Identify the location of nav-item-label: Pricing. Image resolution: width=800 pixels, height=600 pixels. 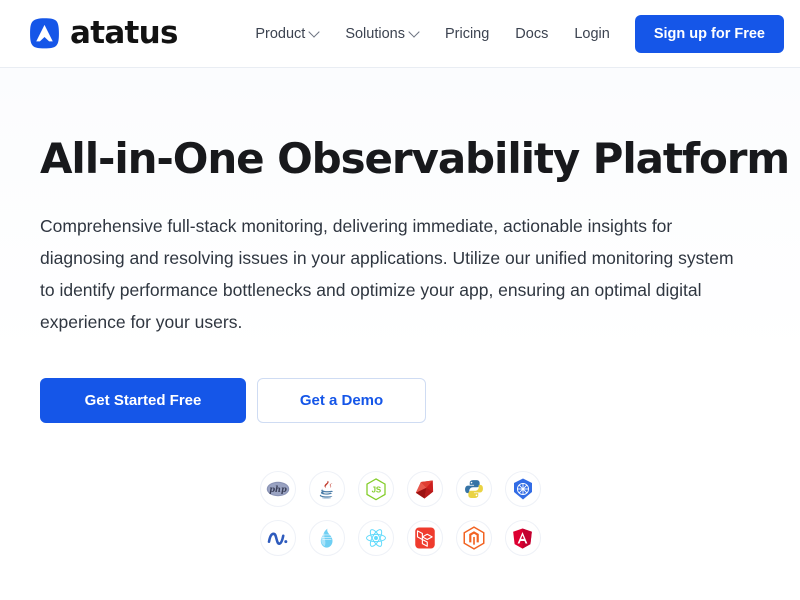
(467, 33).